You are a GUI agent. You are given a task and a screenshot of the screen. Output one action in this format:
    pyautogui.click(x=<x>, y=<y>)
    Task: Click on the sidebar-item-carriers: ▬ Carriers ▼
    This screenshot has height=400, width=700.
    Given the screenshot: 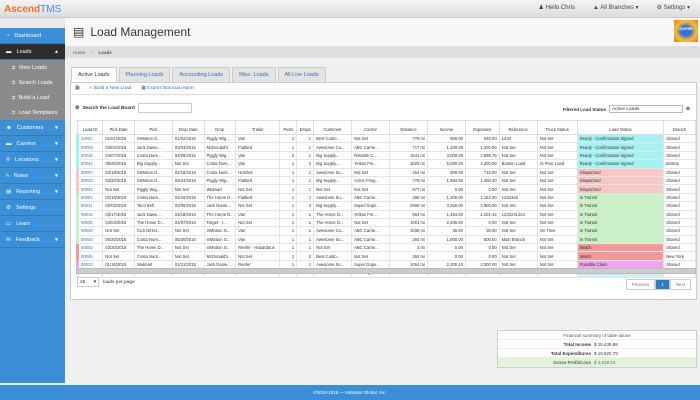 What is the action you would take?
    pyautogui.click(x=32, y=144)
    